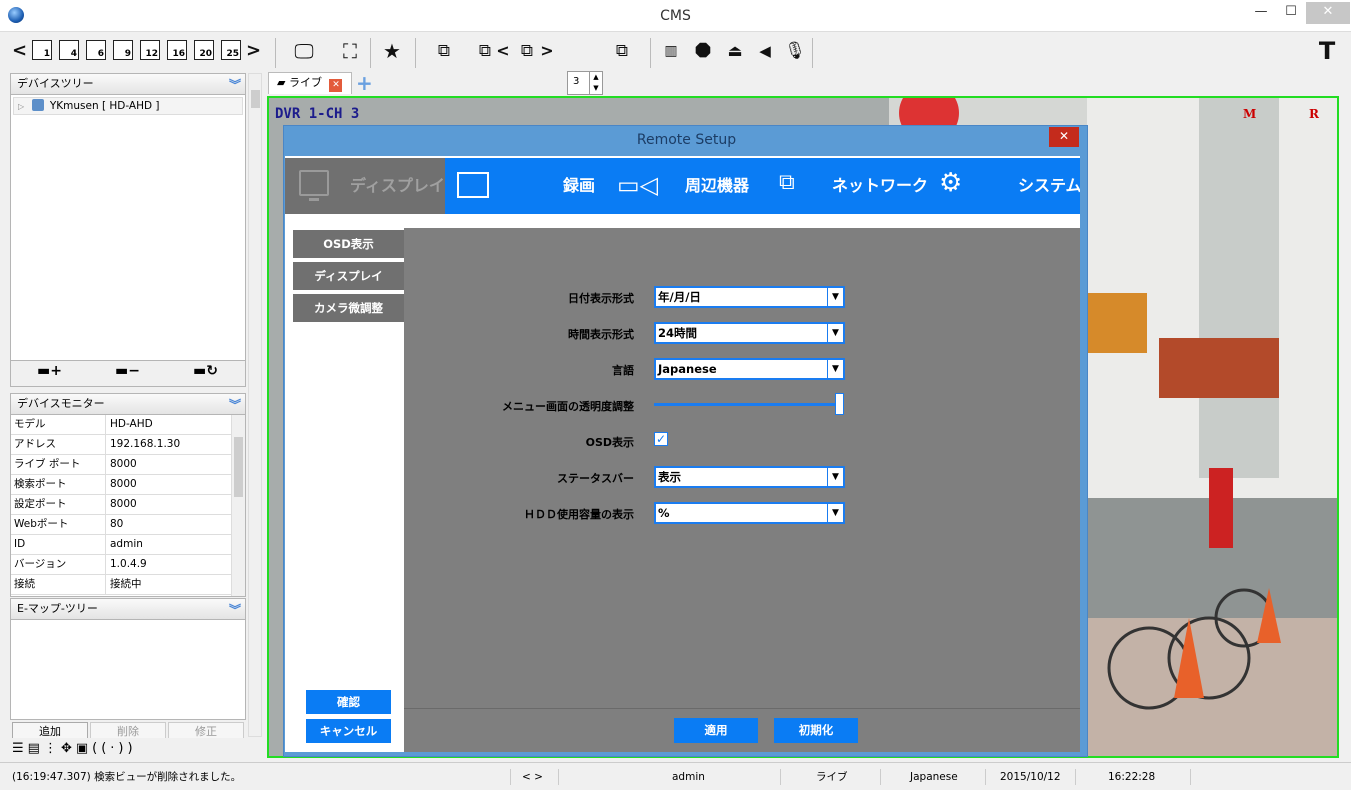  What do you see at coordinates (622, 52) in the screenshot?
I see `window-move-icon: ⧉` at bounding box center [622, 52].